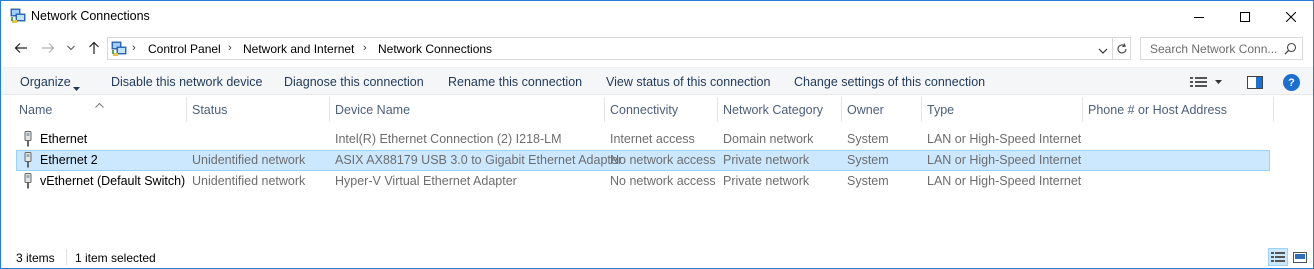  I want to click on recent-locations-button, so click(71, 48).